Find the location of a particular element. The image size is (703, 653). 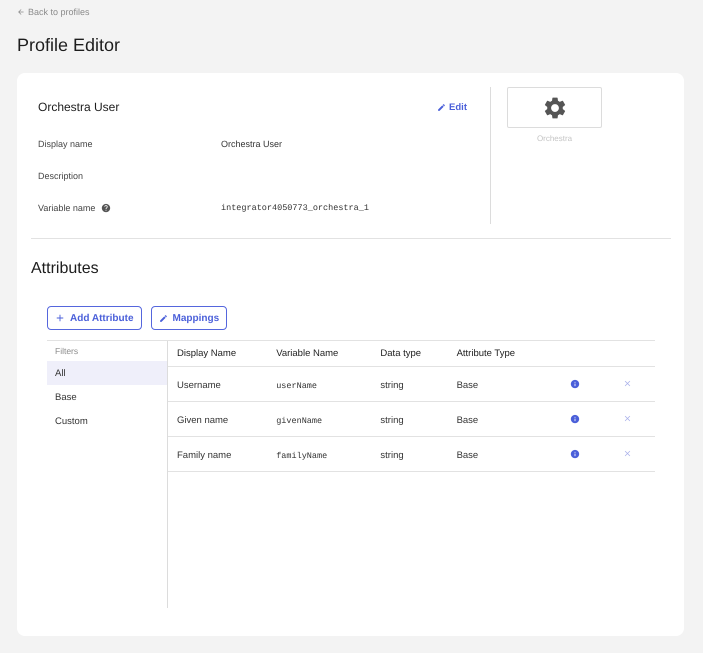

field-label: Variable name is located at coordinates (67, 208).